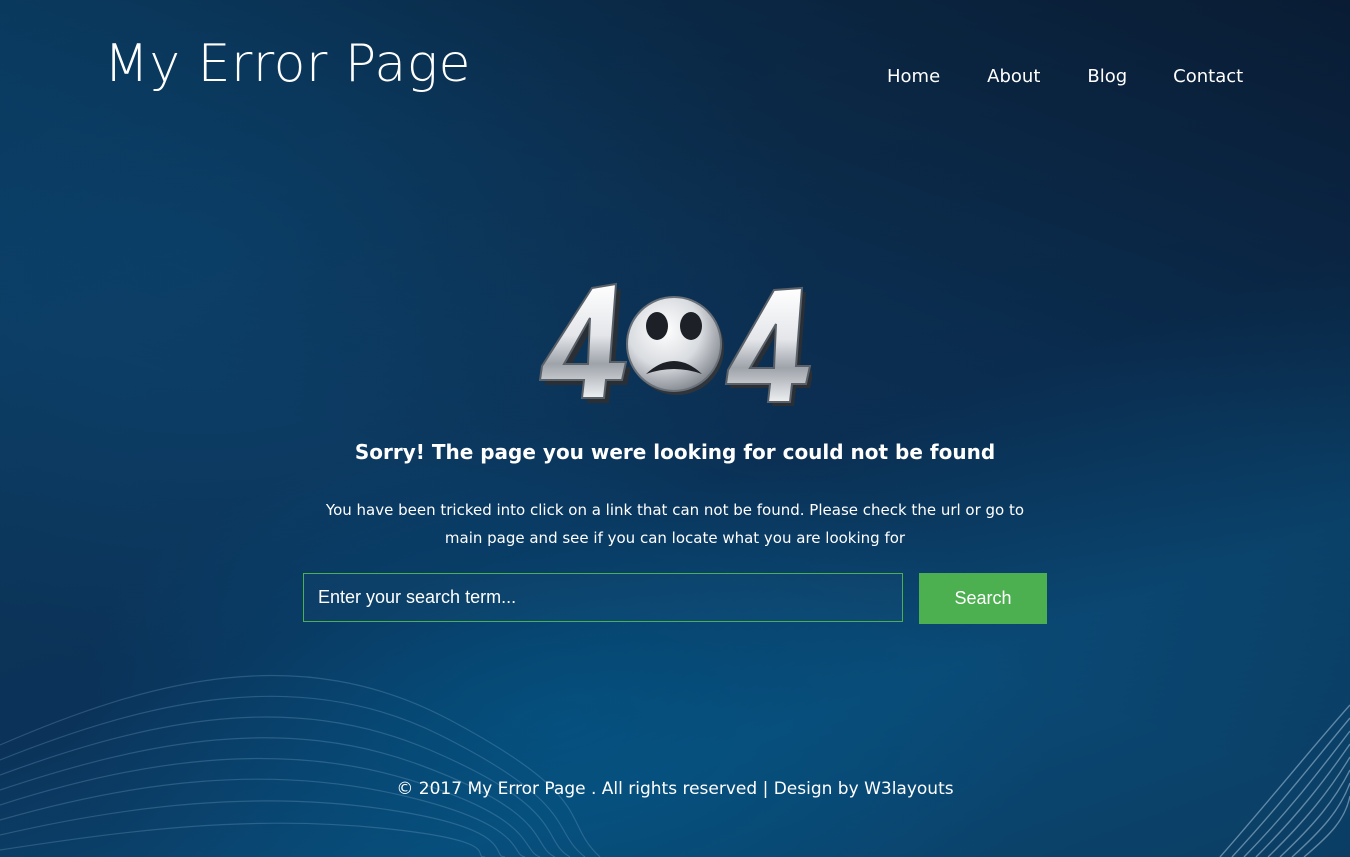 Image resolution: width=1350 pixels, height=857 pixels. I want to click on nav-blog: Blog, so click(1107, 77).